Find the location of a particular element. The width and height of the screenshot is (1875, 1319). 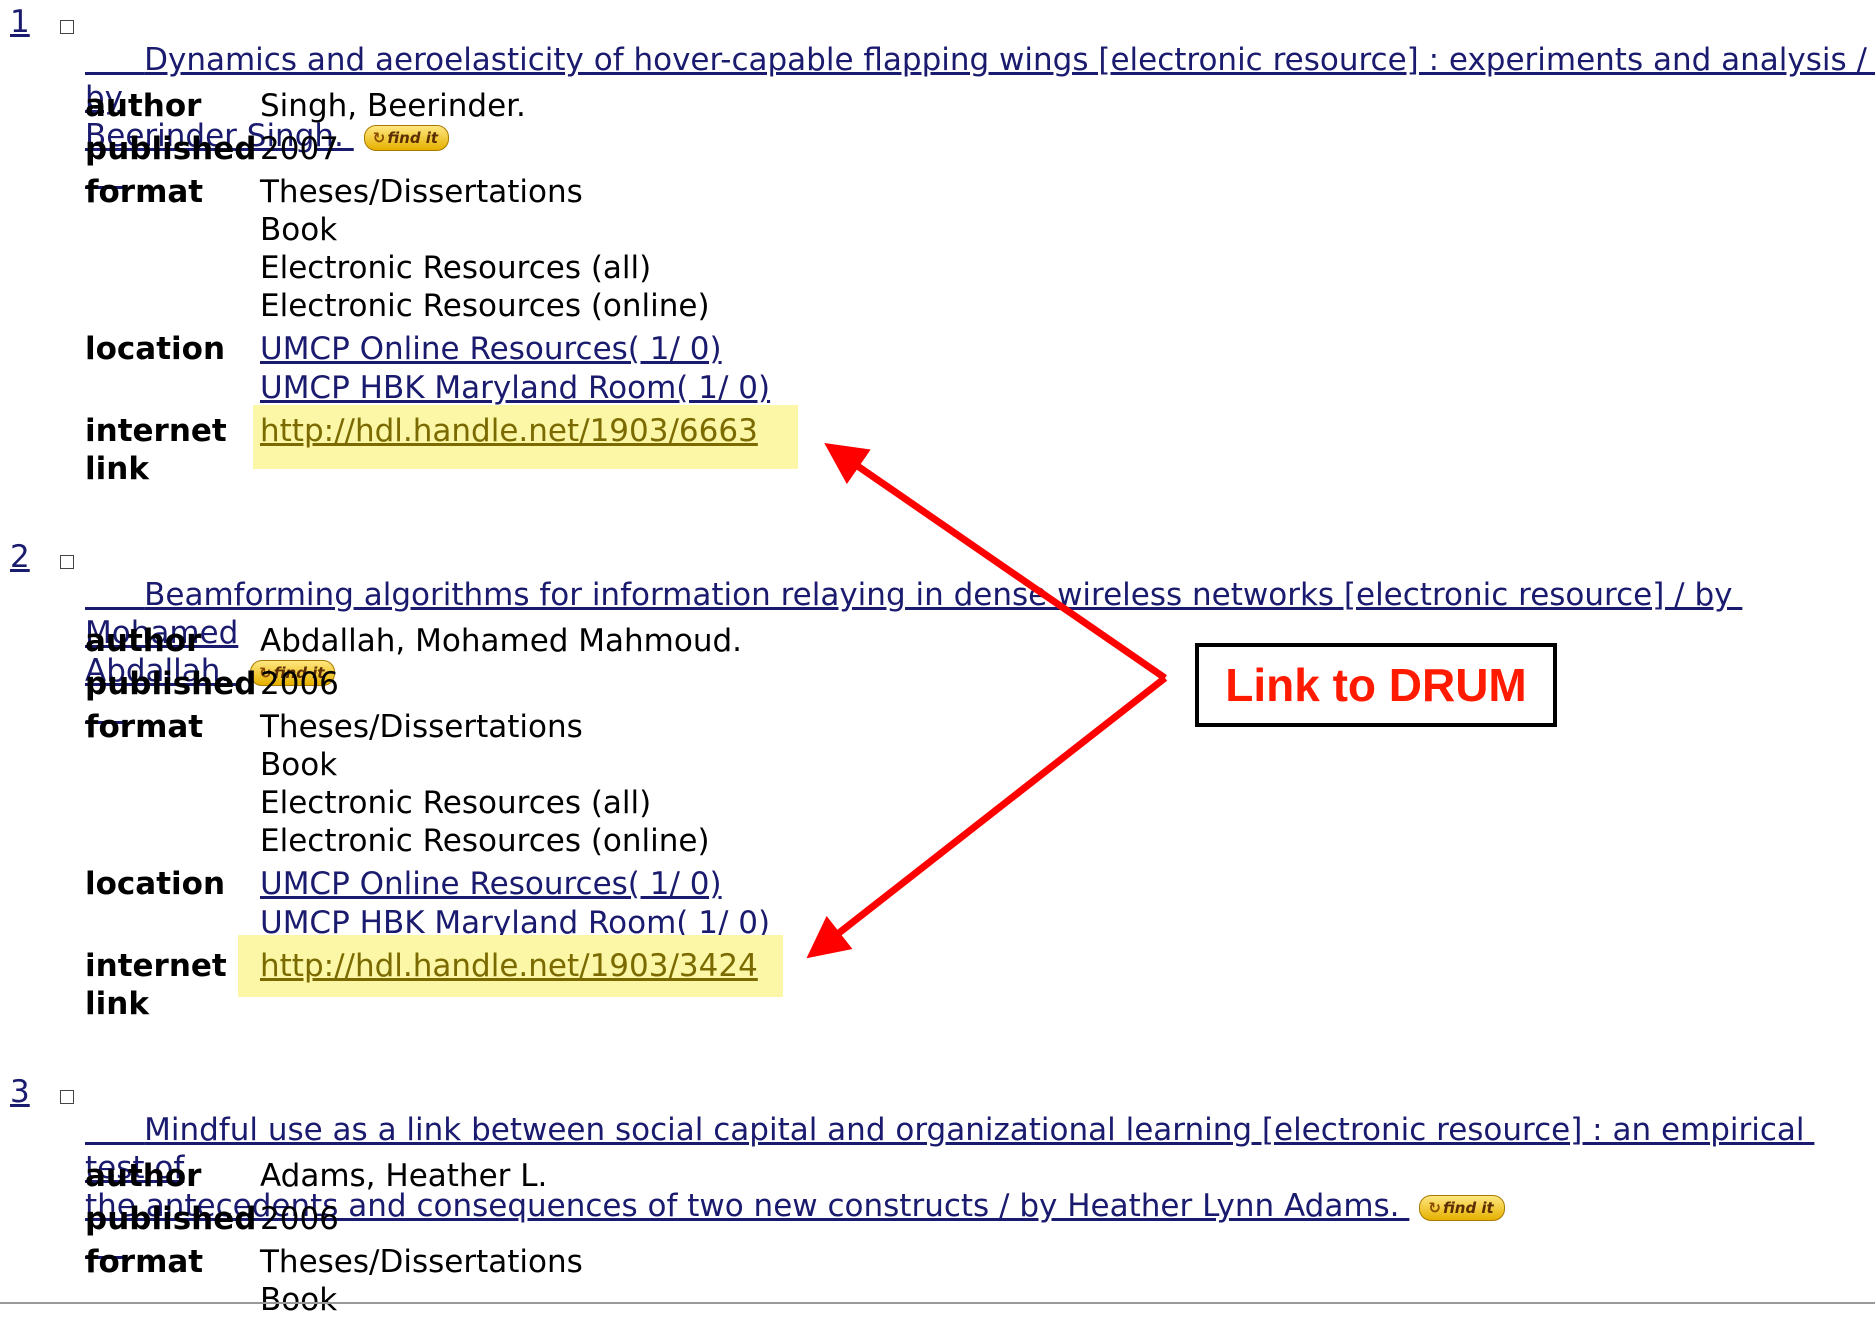

internet-link-url: http://hdl.handle.net/1903/6663 is located at coordinates (509, 431).